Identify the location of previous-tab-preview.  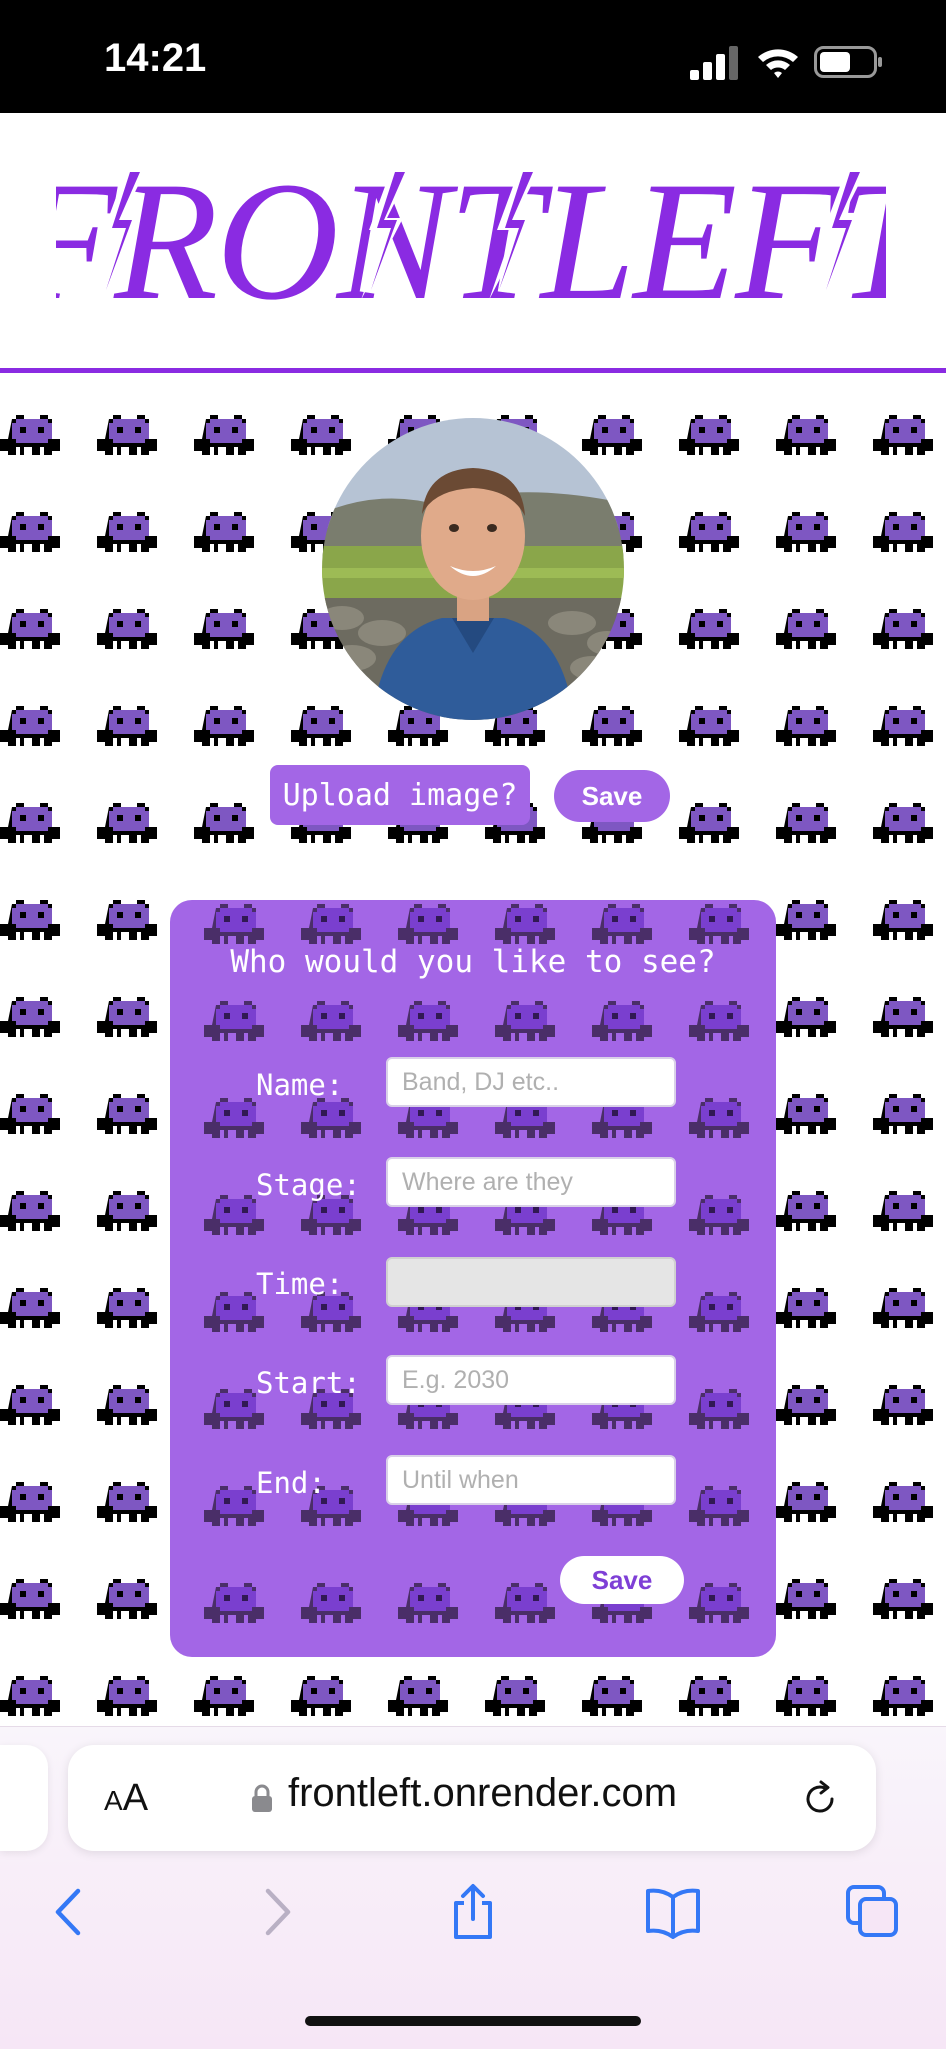
(24, 1798).